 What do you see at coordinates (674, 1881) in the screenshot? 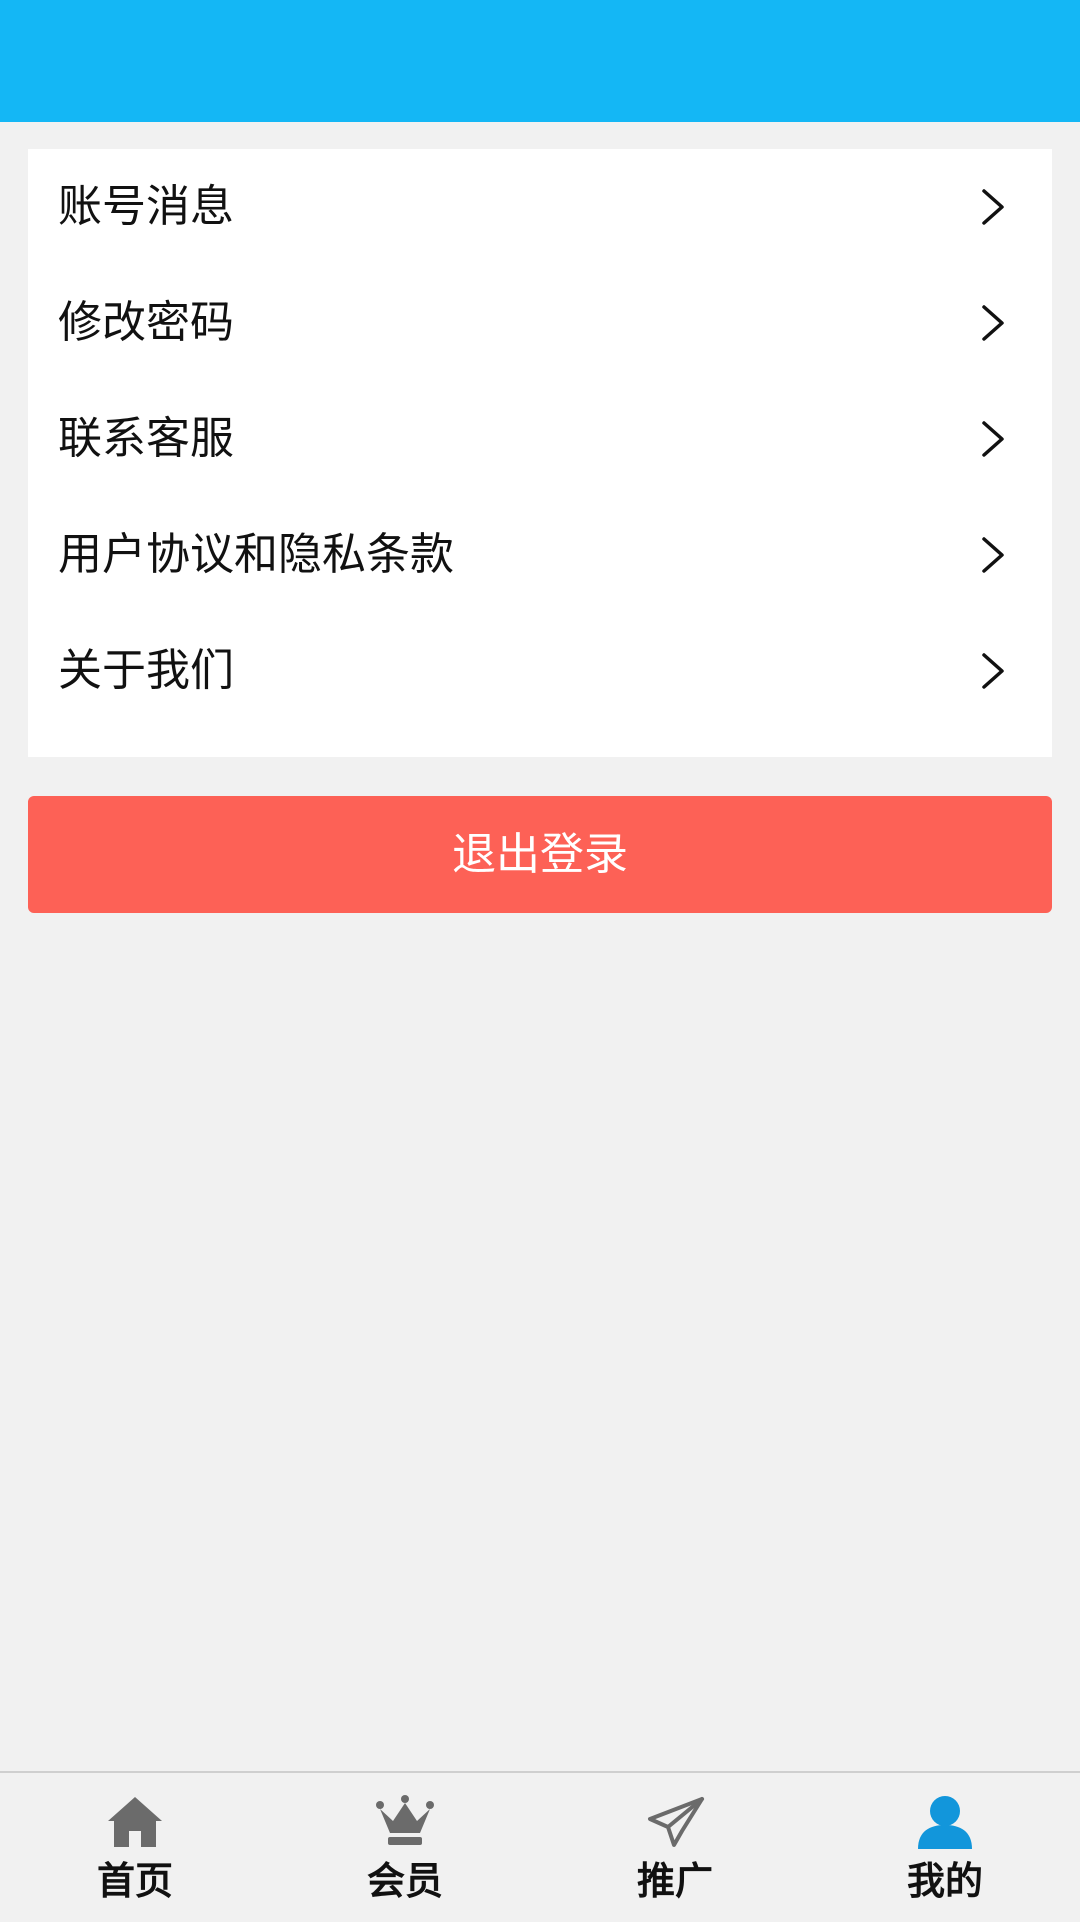
I see `tab-label: 推广` at bounding box center [674, 1881].